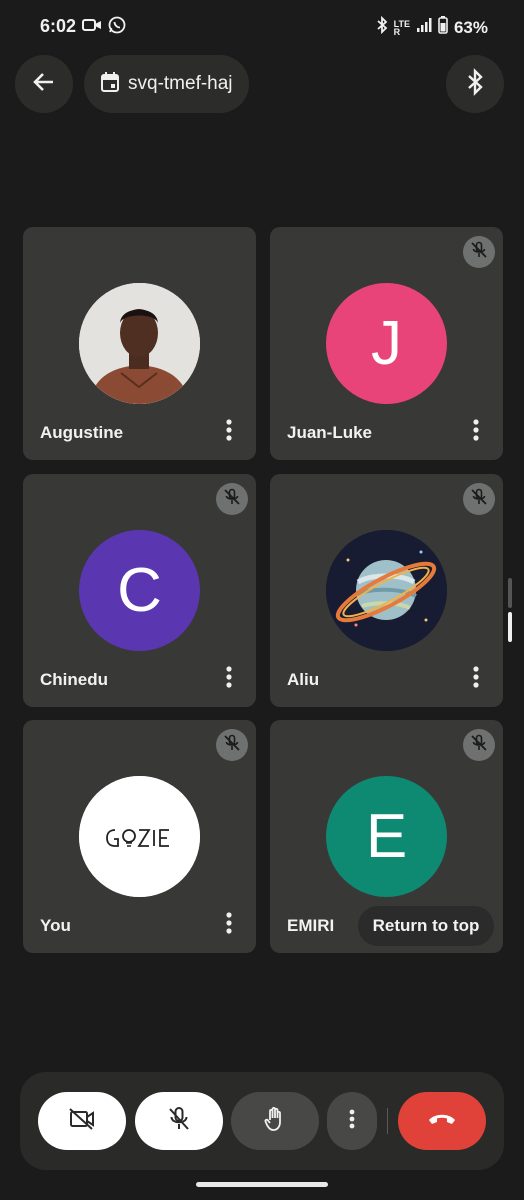 Image resolution: width=524 pixels, height=1200 pixels. I want to click on back-button, so click(44, 84).